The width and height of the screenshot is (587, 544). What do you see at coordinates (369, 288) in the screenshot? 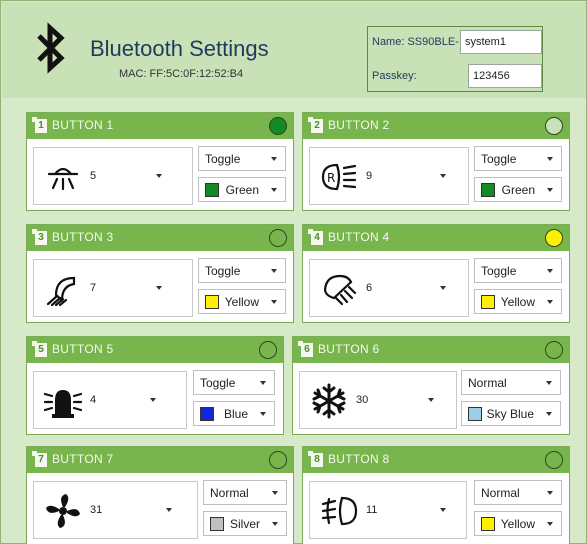
I see `button-4-icon-number: 6` at bounding box center [369, 288].